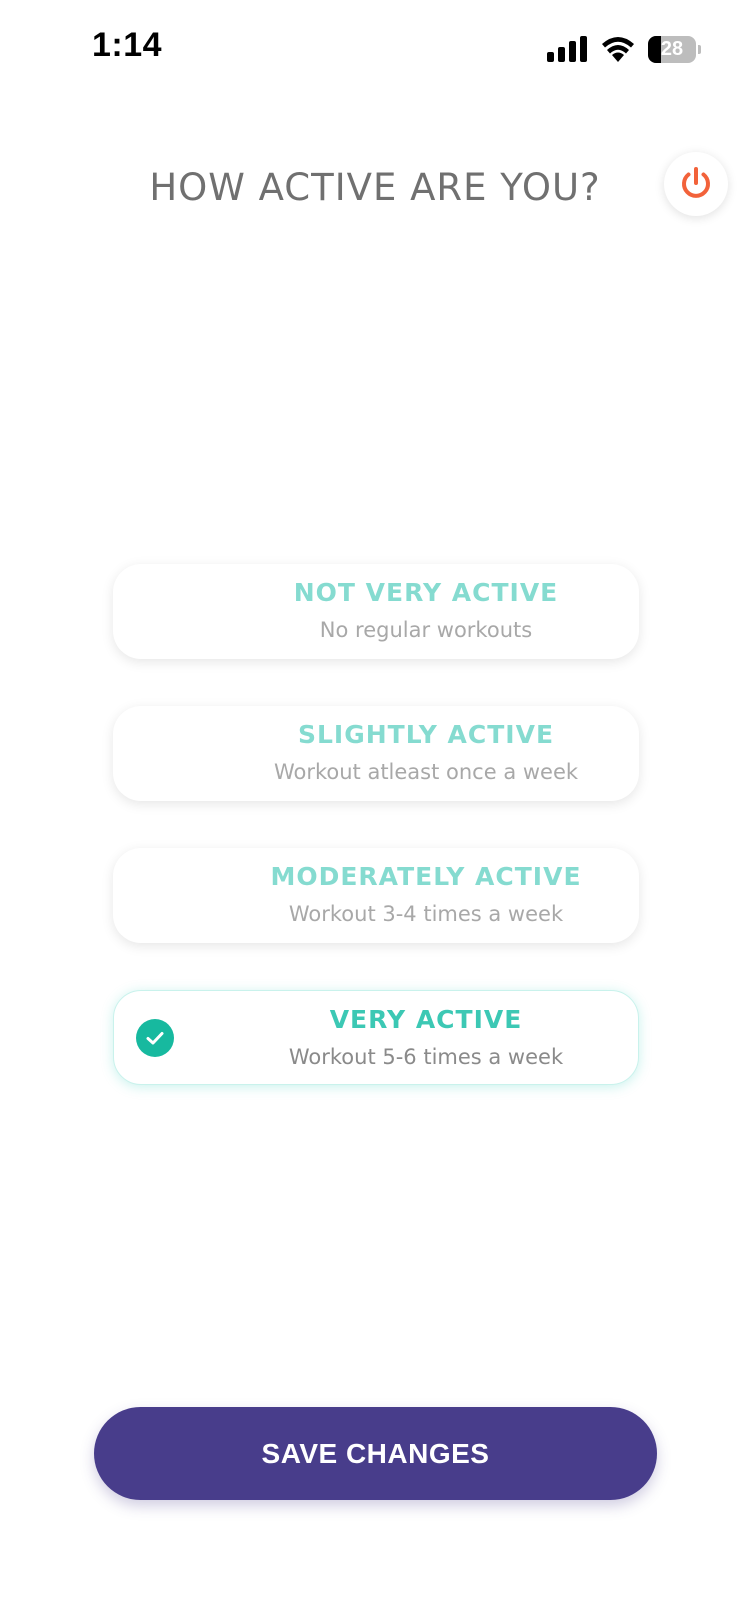  What do you see at coordinates (127, 45) in the screenshot?
I see `status-time: 1:14` at bounding box center [127, 45].